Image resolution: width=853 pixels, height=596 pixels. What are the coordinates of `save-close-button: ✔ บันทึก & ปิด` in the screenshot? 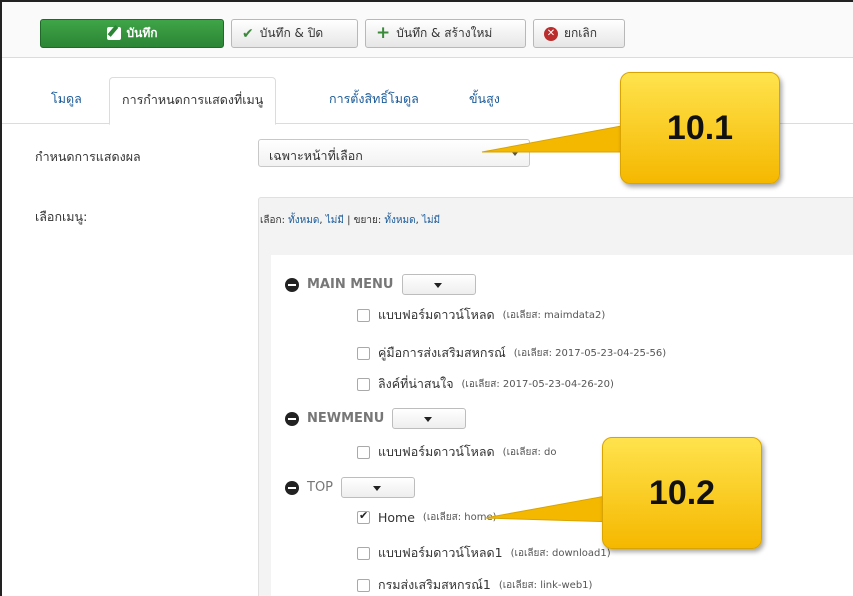 It's located at (294, 33).